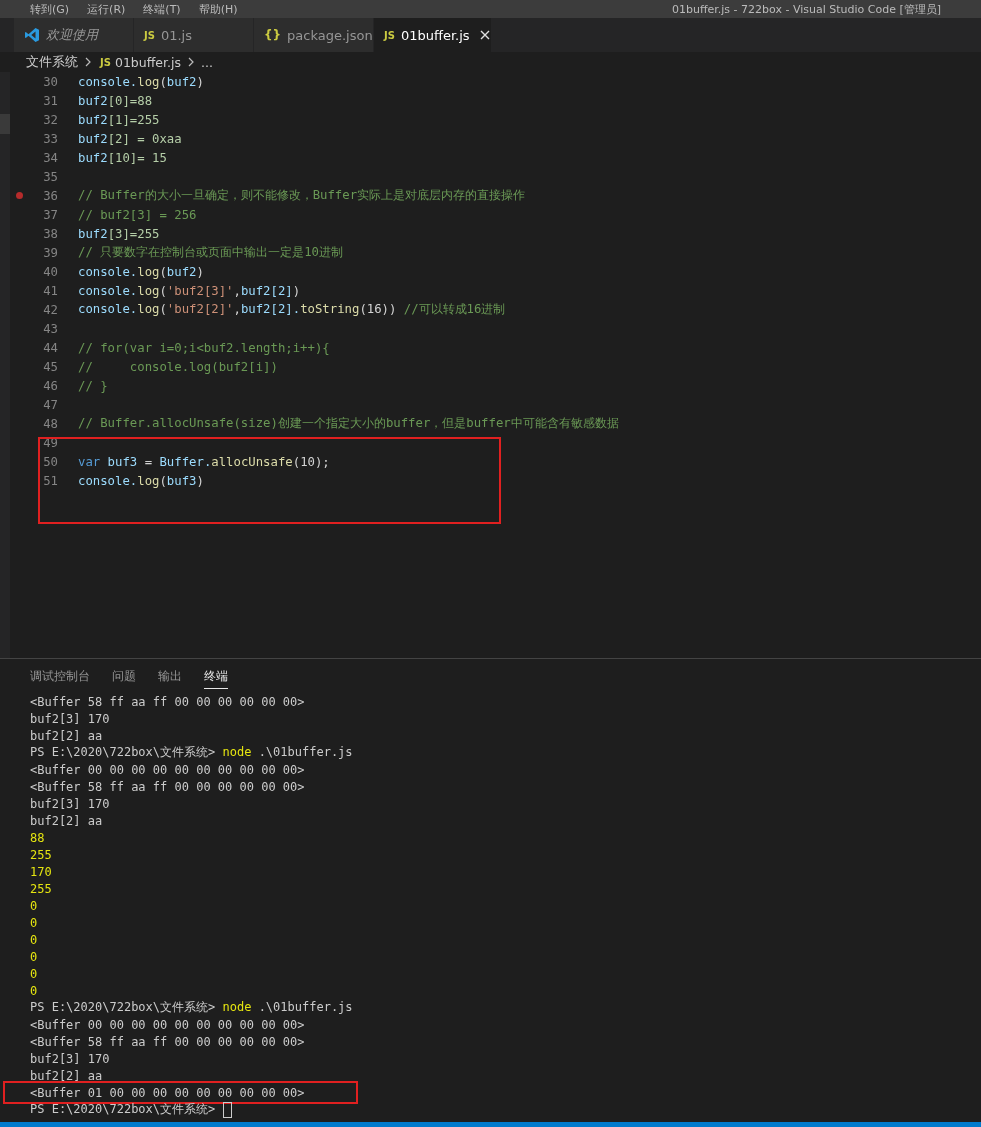  What do you see at coordinates (123, 1109) in the screenshot?
I see `terminal-line: PS E:\2020\722box\文件系统>` at bounding box center [123, 1109].